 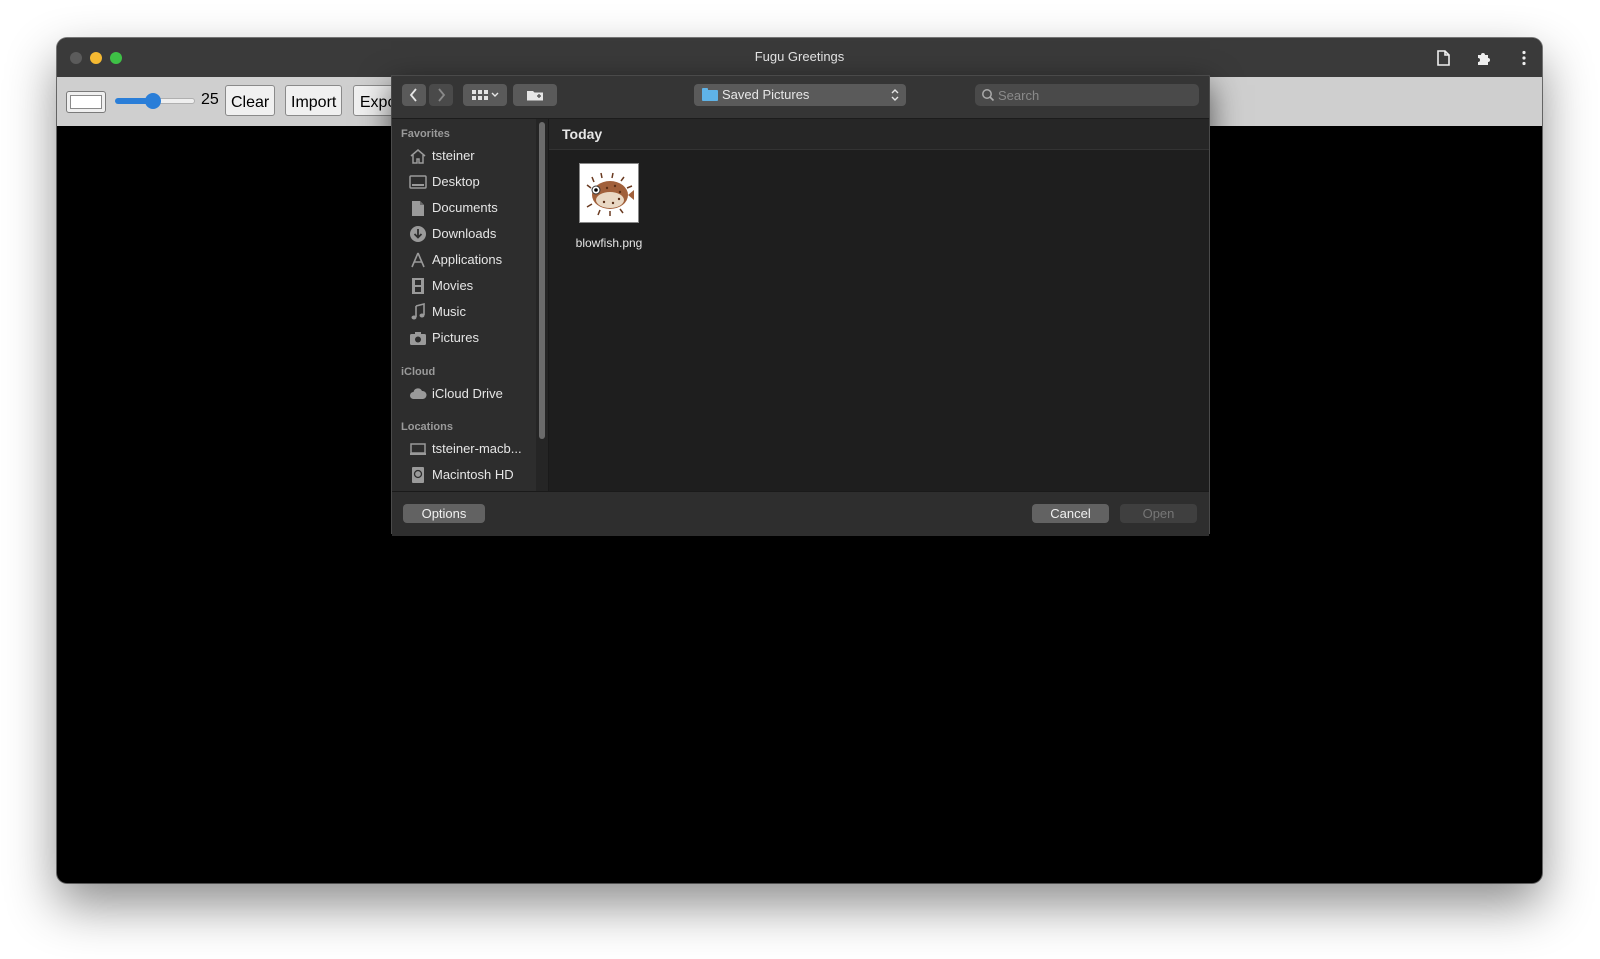 I want to click on sidebar-item-applications: Applications, so click(x=462, y=260).